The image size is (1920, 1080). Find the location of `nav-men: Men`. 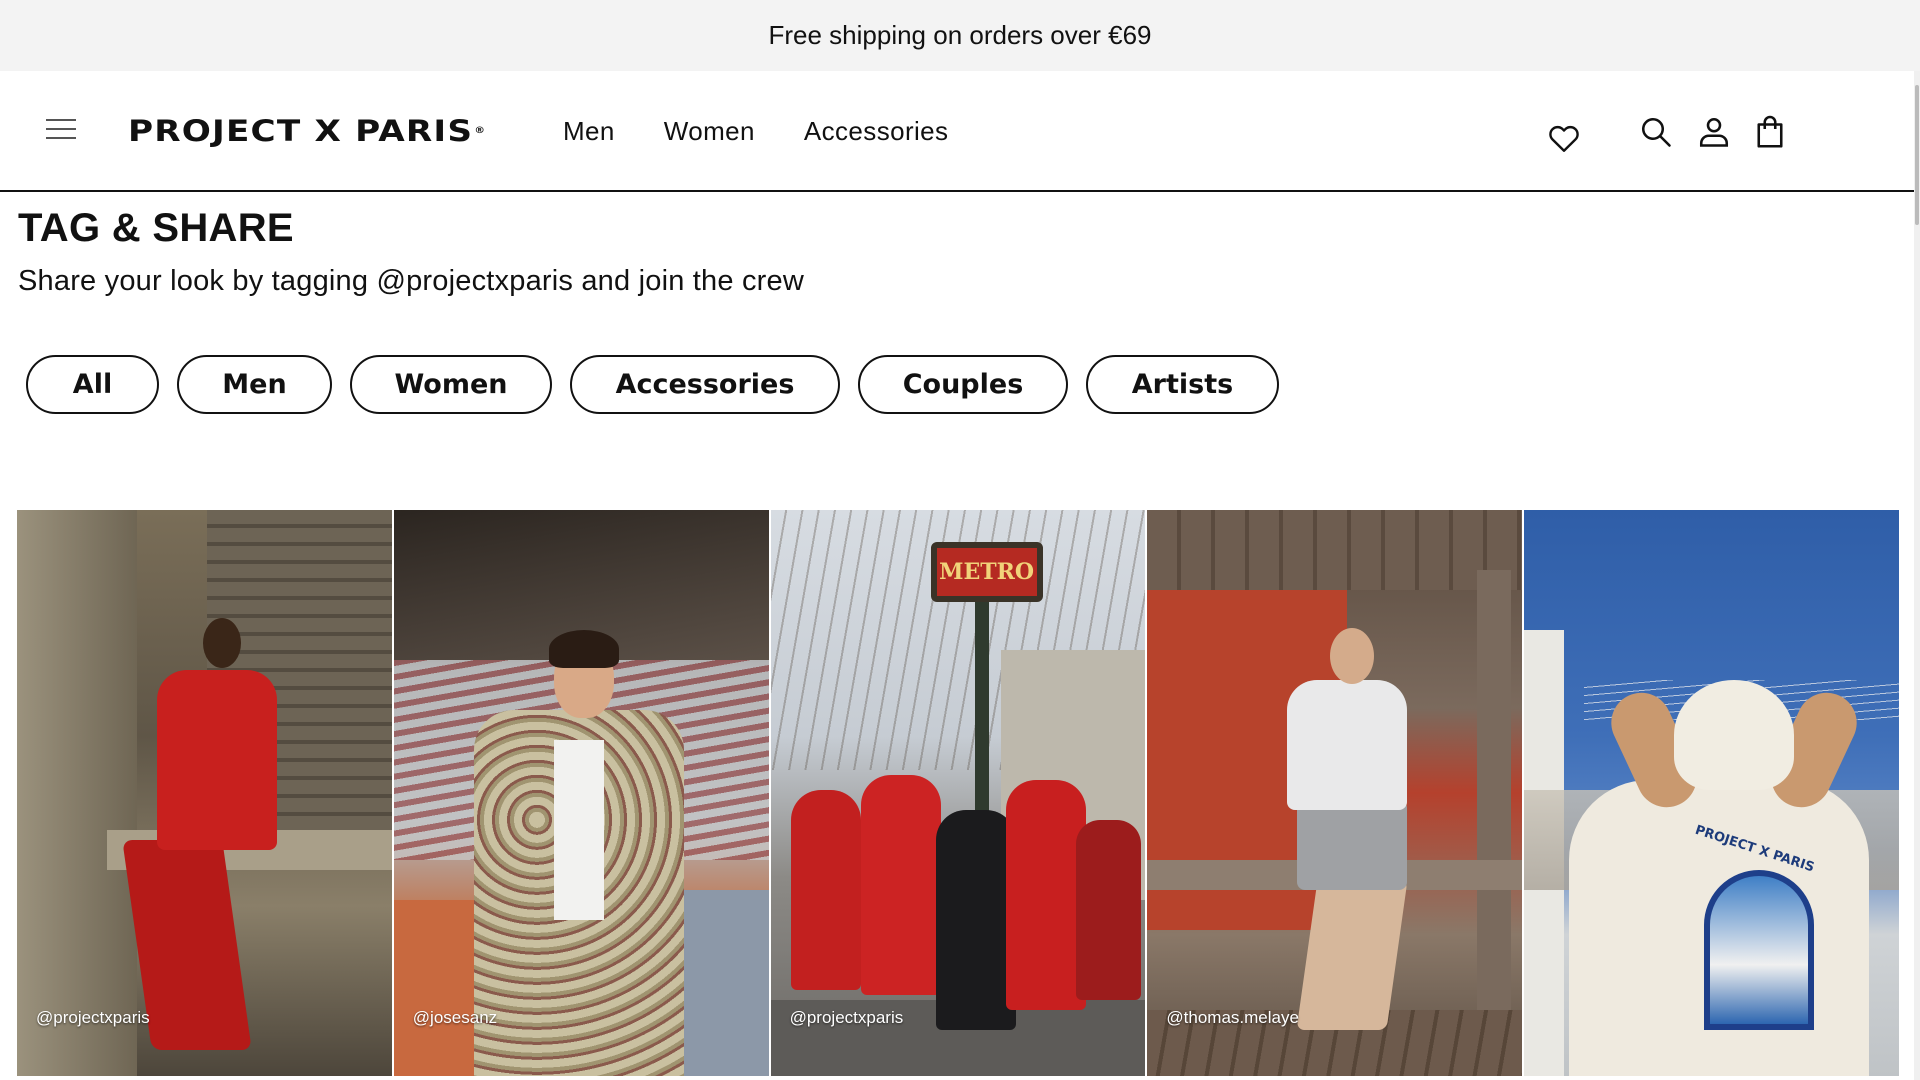

nav-men: Men is located at coordinates (589, 131).